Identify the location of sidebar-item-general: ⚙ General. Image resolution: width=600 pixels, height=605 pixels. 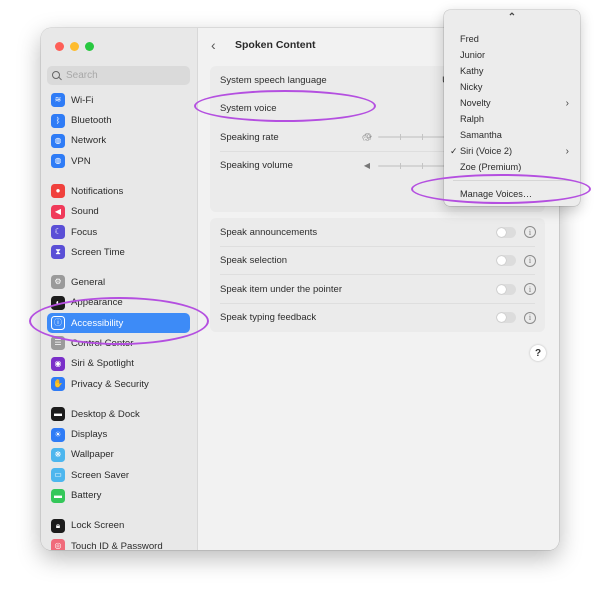
(118, 282).